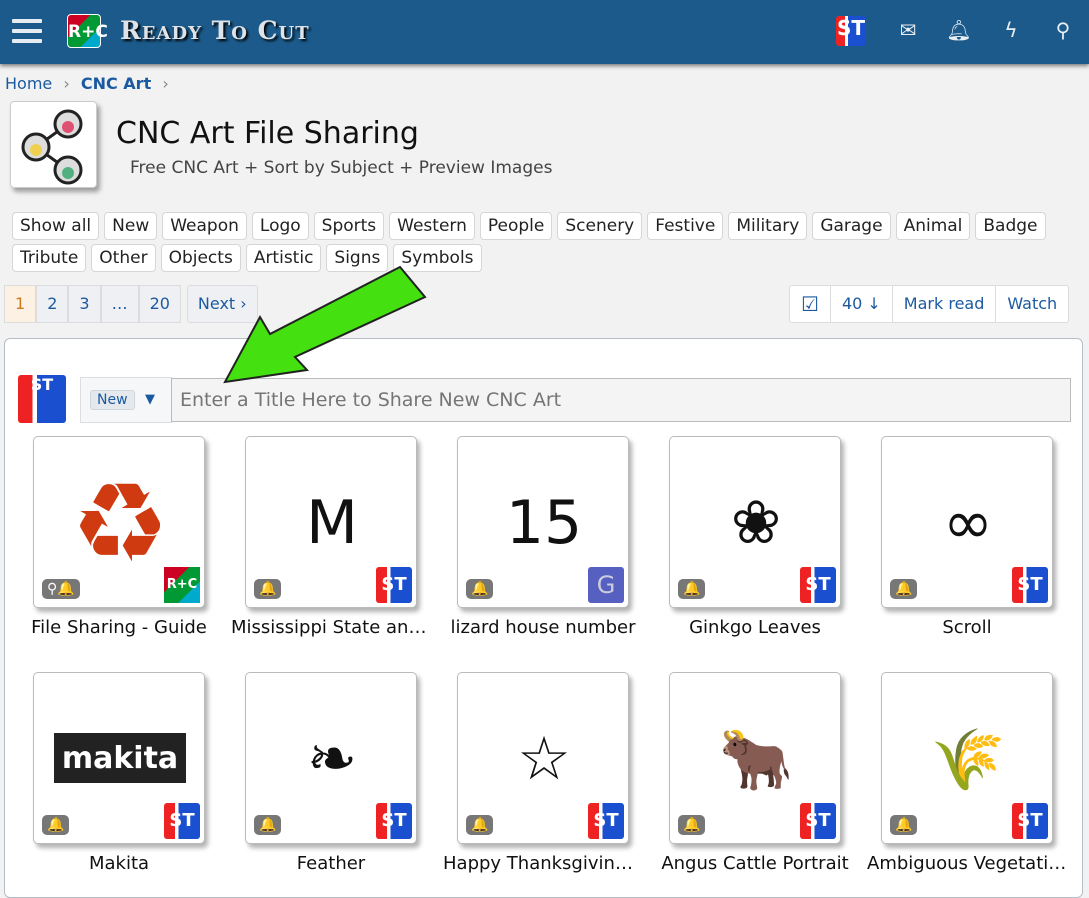  Describe the element at coordinates (331, 522) in the screenshot. I see `thread-thumbnail: M 🔔` at that location.